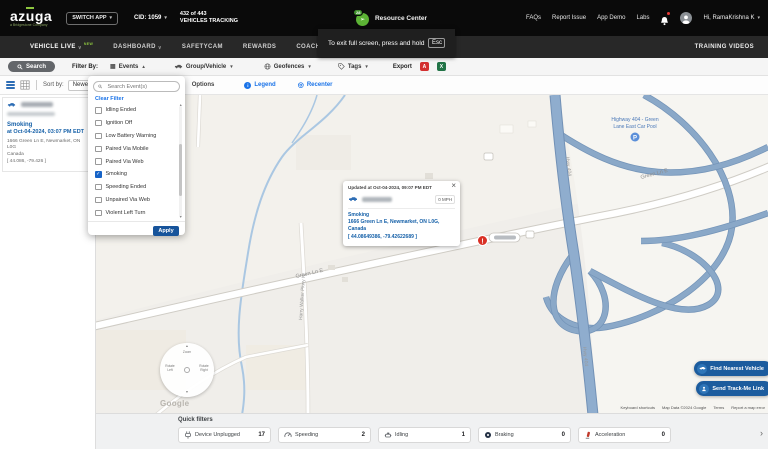 Image resolution: width=768 pixels, height=449 pixels. What do you see at coordinates (150, 18) in the screenshot?
I see `cid-selector: CID: 1059 ▾` at bounding box center [150, 18].